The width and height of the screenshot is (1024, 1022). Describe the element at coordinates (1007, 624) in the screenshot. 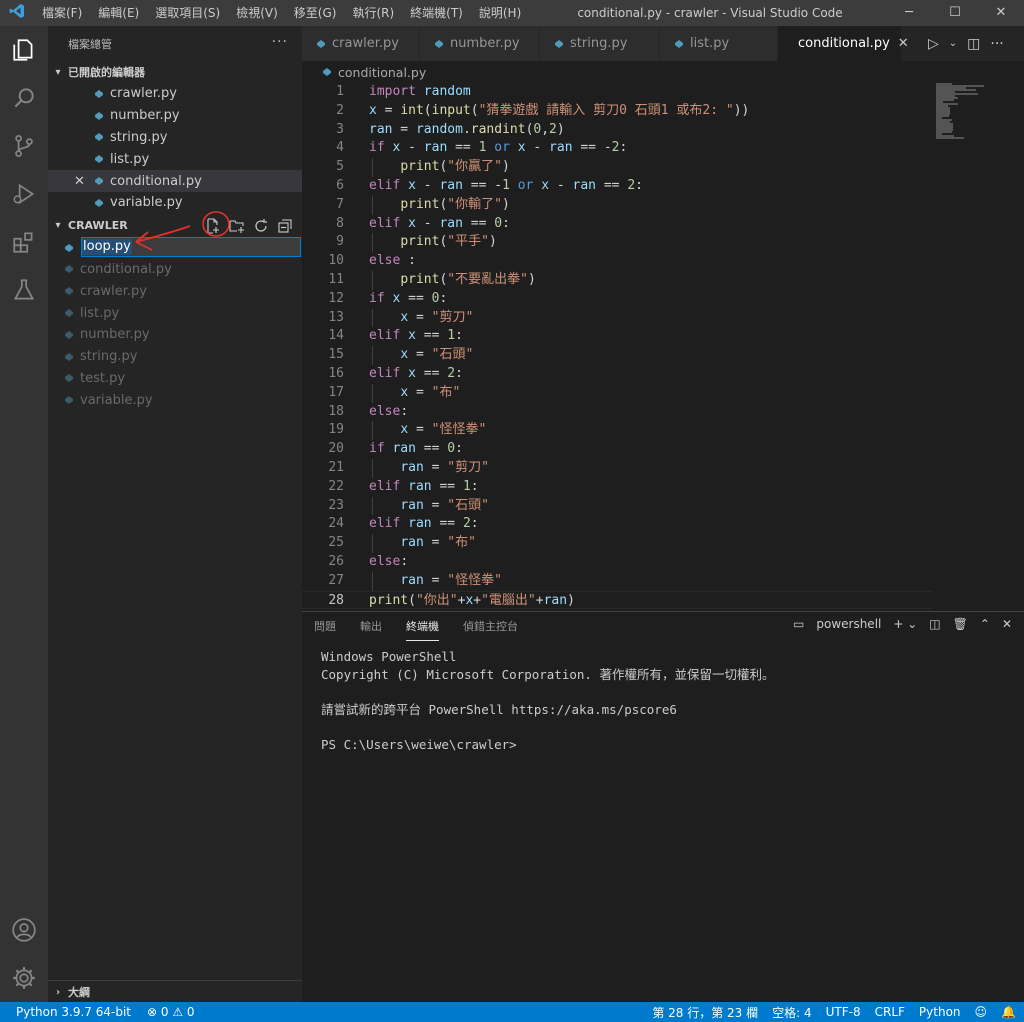

I see `close-panel-icon: ✕` at that location.